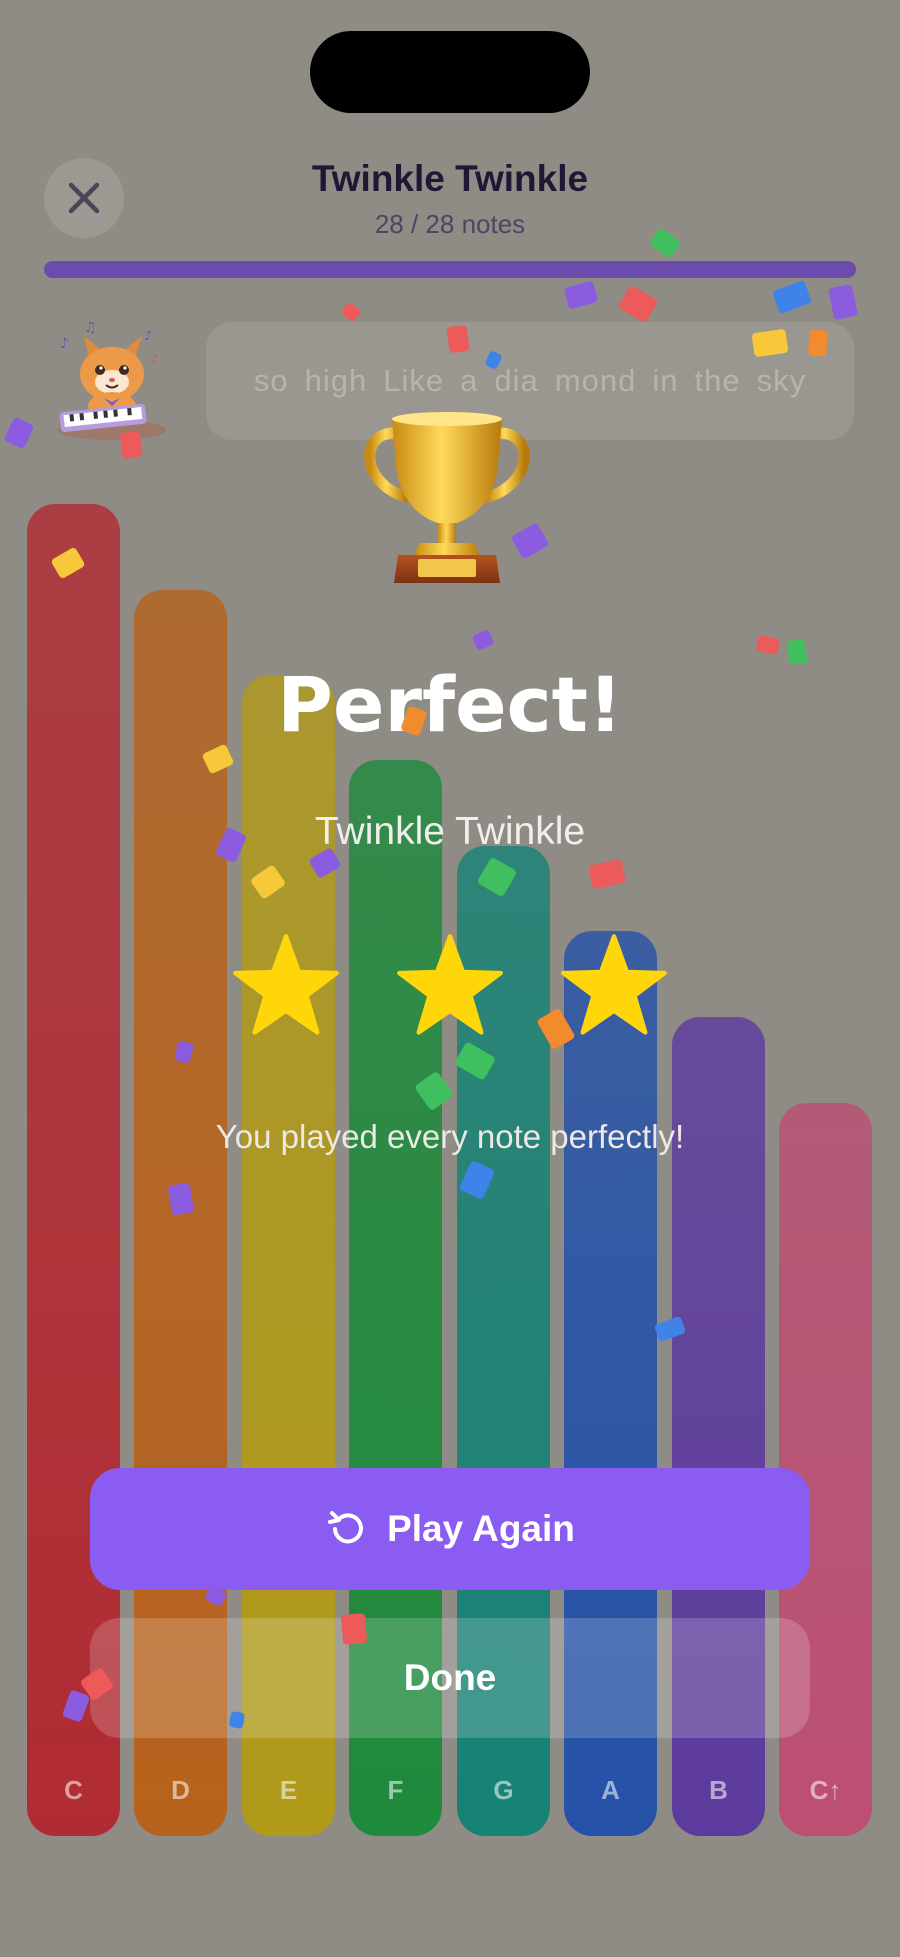  What do you see at coordinates (450, 72) in the screenshot?
I see `dynamic-island` at bounding box center [450, 72].